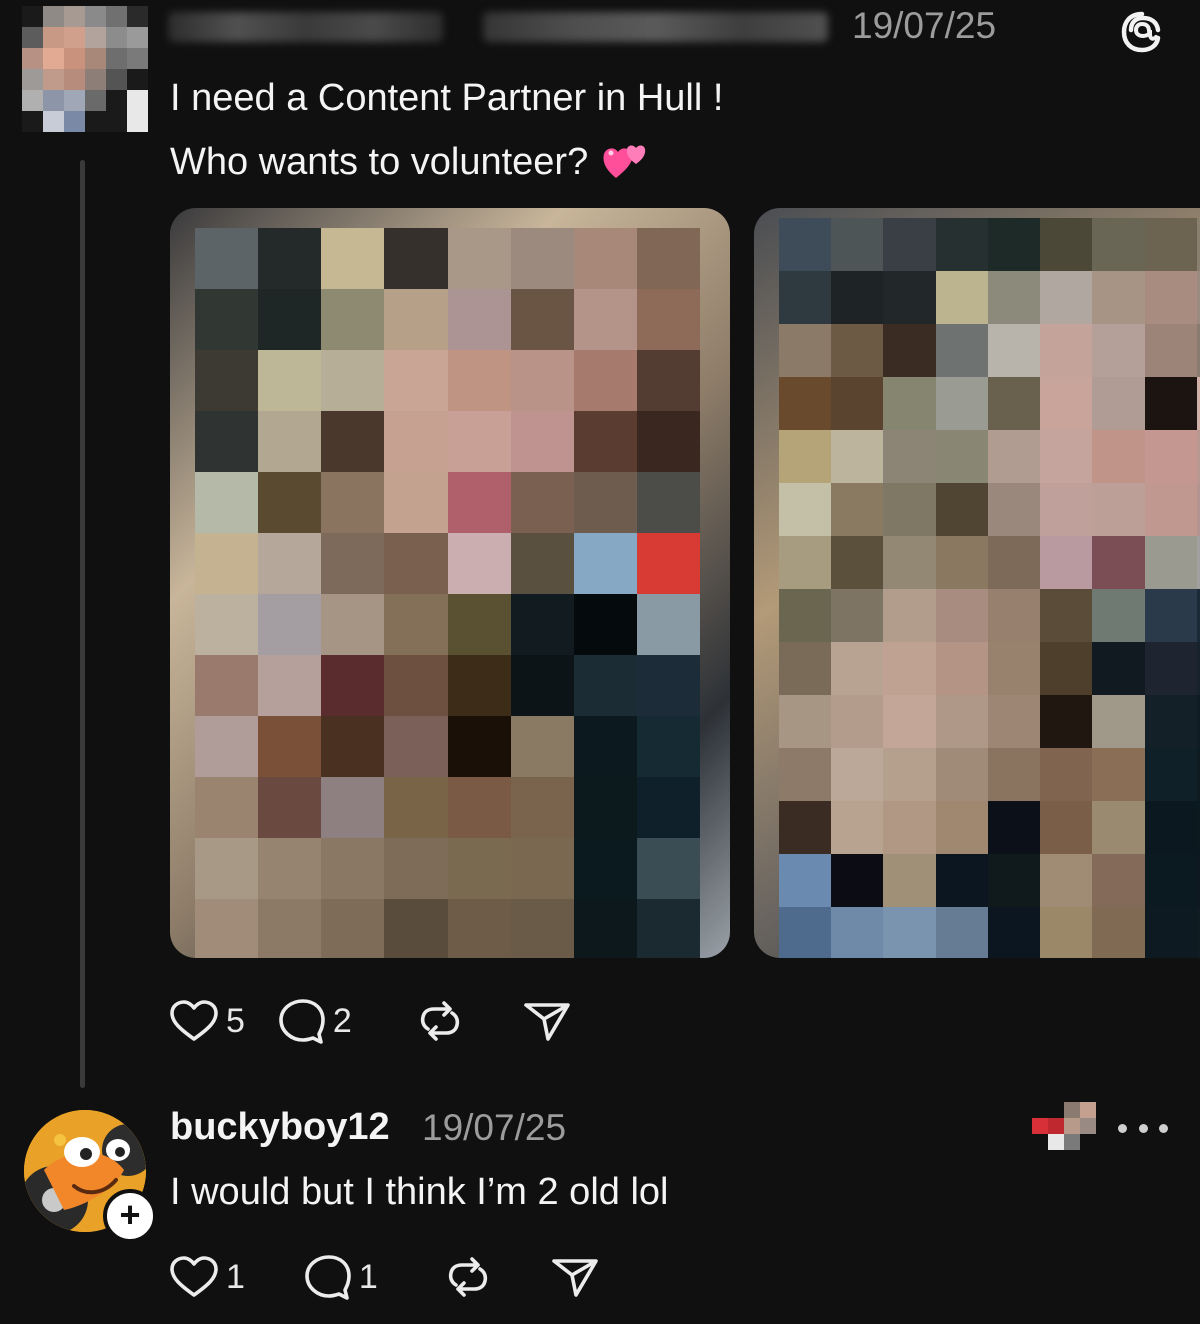  Describe the element at coordinates (575, 1277) in the screenshot. I see `reply-share-button` at that location.